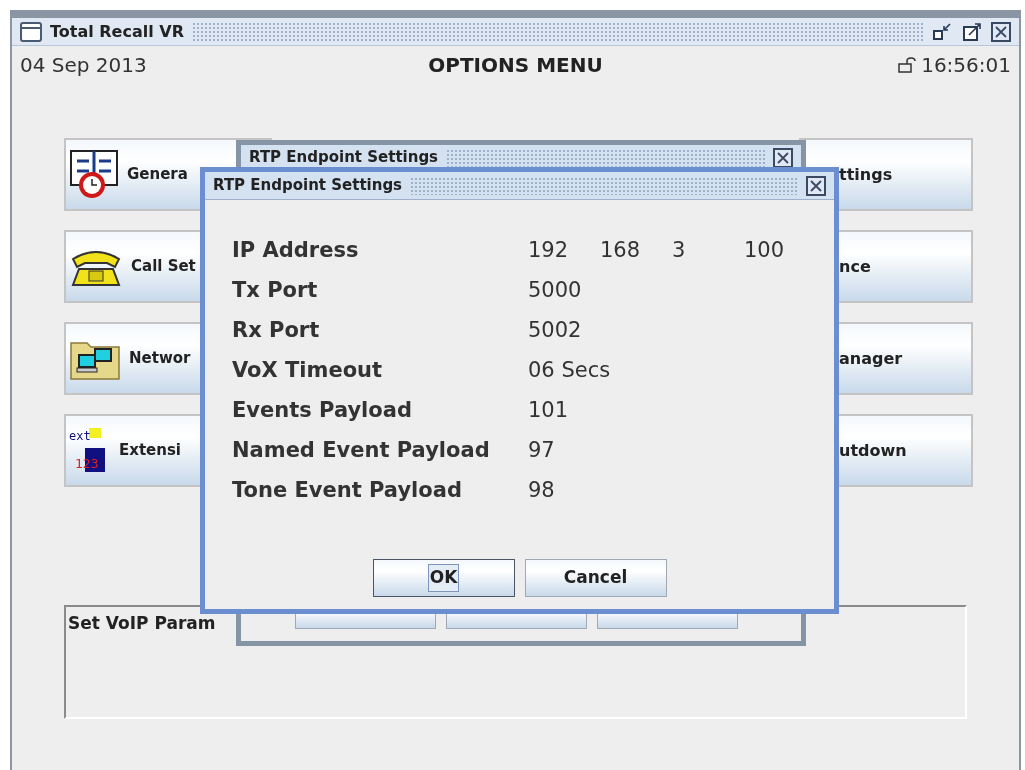 The image size is (1025, 770). I want to click on field-value: 192, so click(549, 250).